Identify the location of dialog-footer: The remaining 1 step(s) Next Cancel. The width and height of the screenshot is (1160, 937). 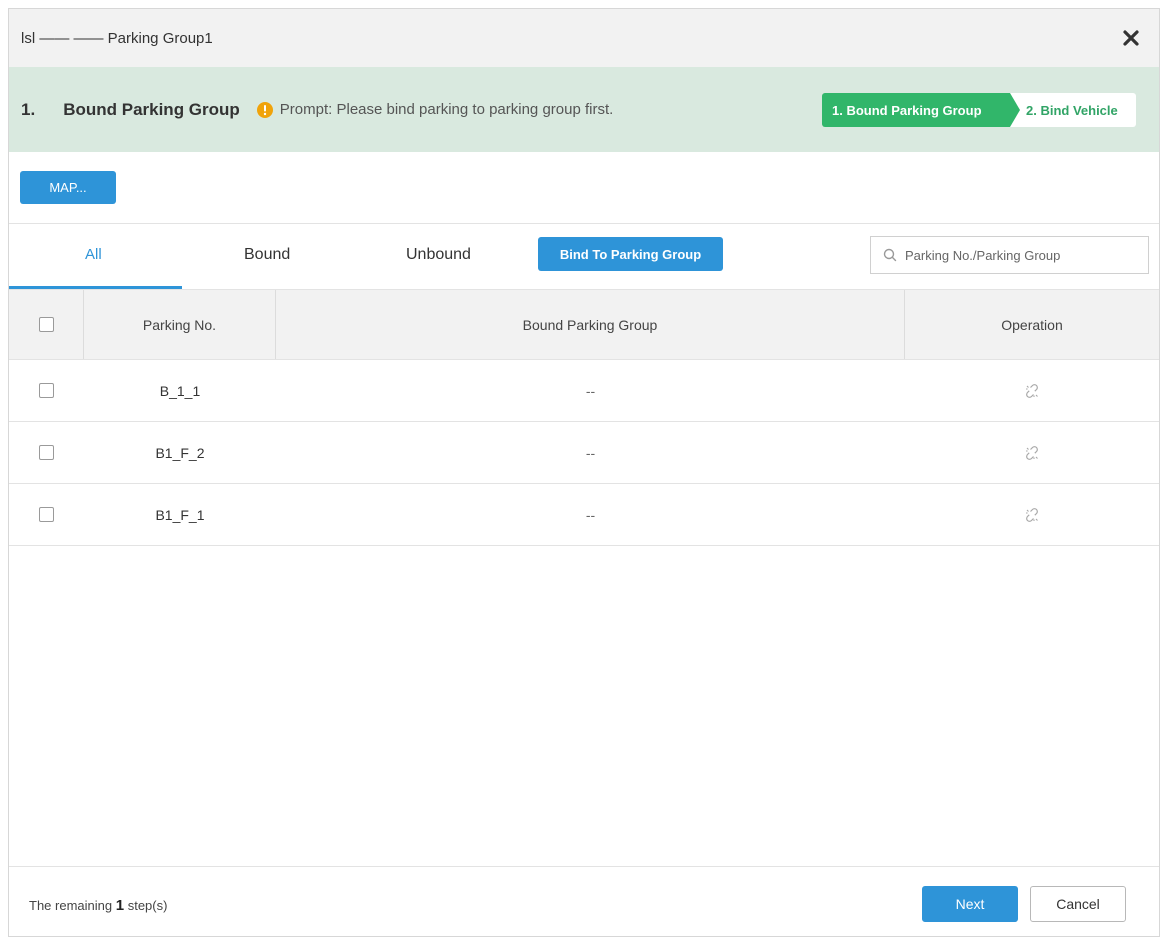
(584, 901).